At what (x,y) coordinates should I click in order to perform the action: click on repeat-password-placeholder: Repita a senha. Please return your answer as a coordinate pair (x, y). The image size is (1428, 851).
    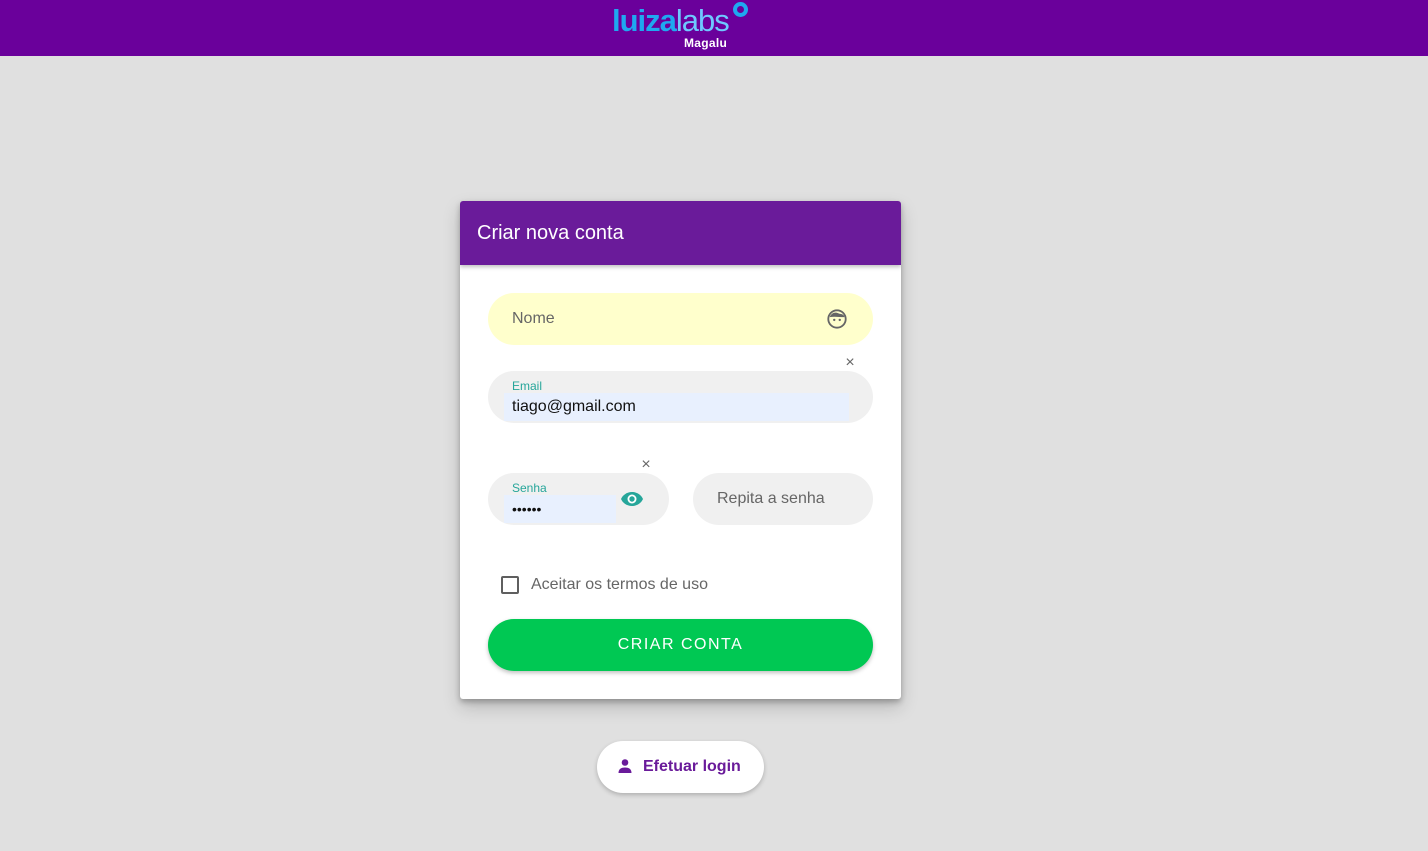
    Looking at the image, I should click on (771, 498).